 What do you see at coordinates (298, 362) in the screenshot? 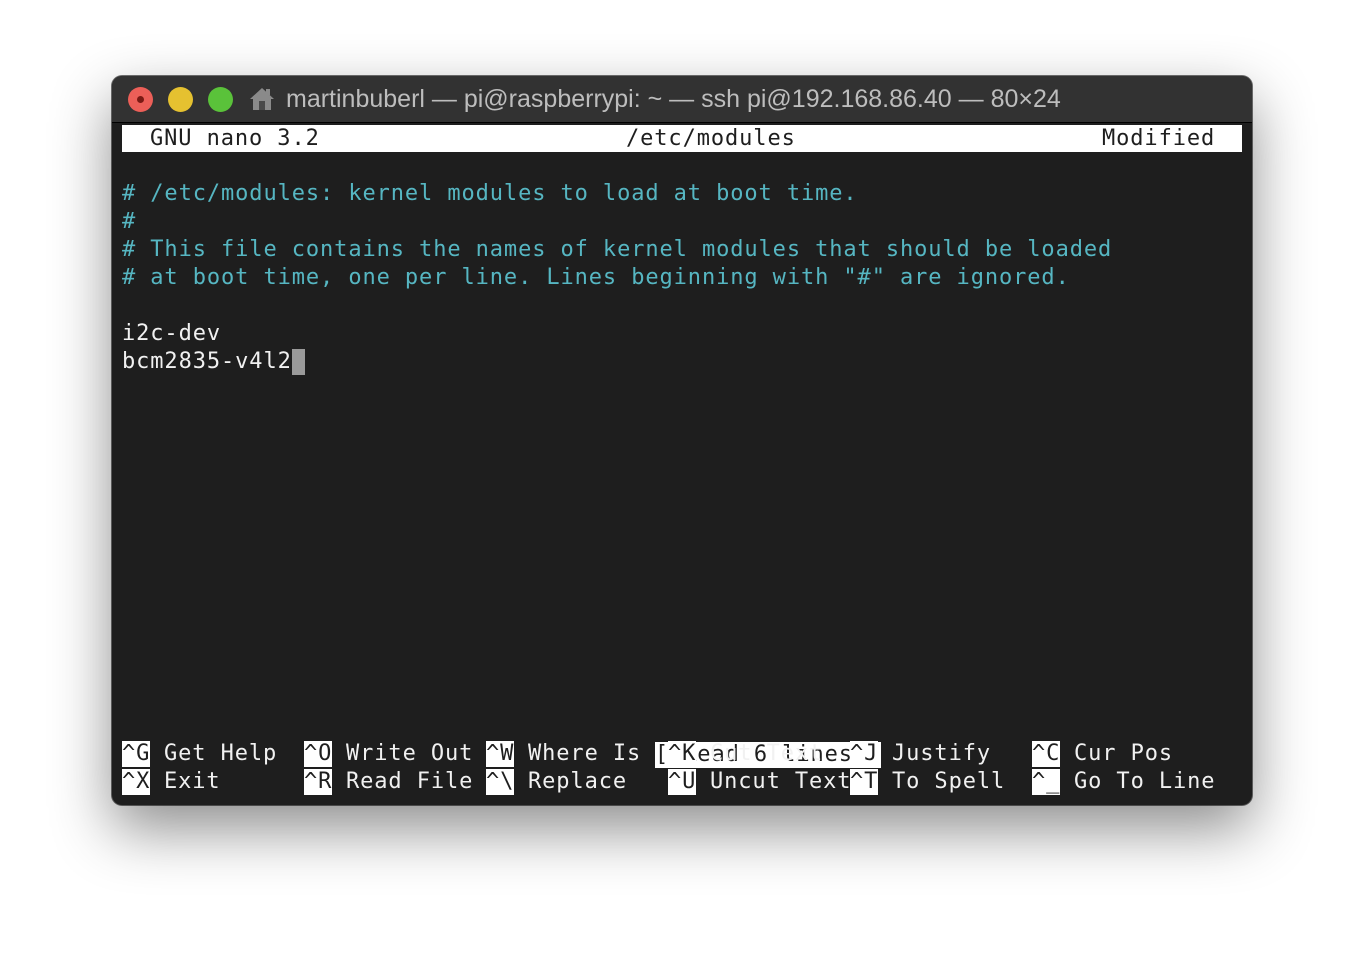
I see `text-cursor` at bounding box center [298, 362].